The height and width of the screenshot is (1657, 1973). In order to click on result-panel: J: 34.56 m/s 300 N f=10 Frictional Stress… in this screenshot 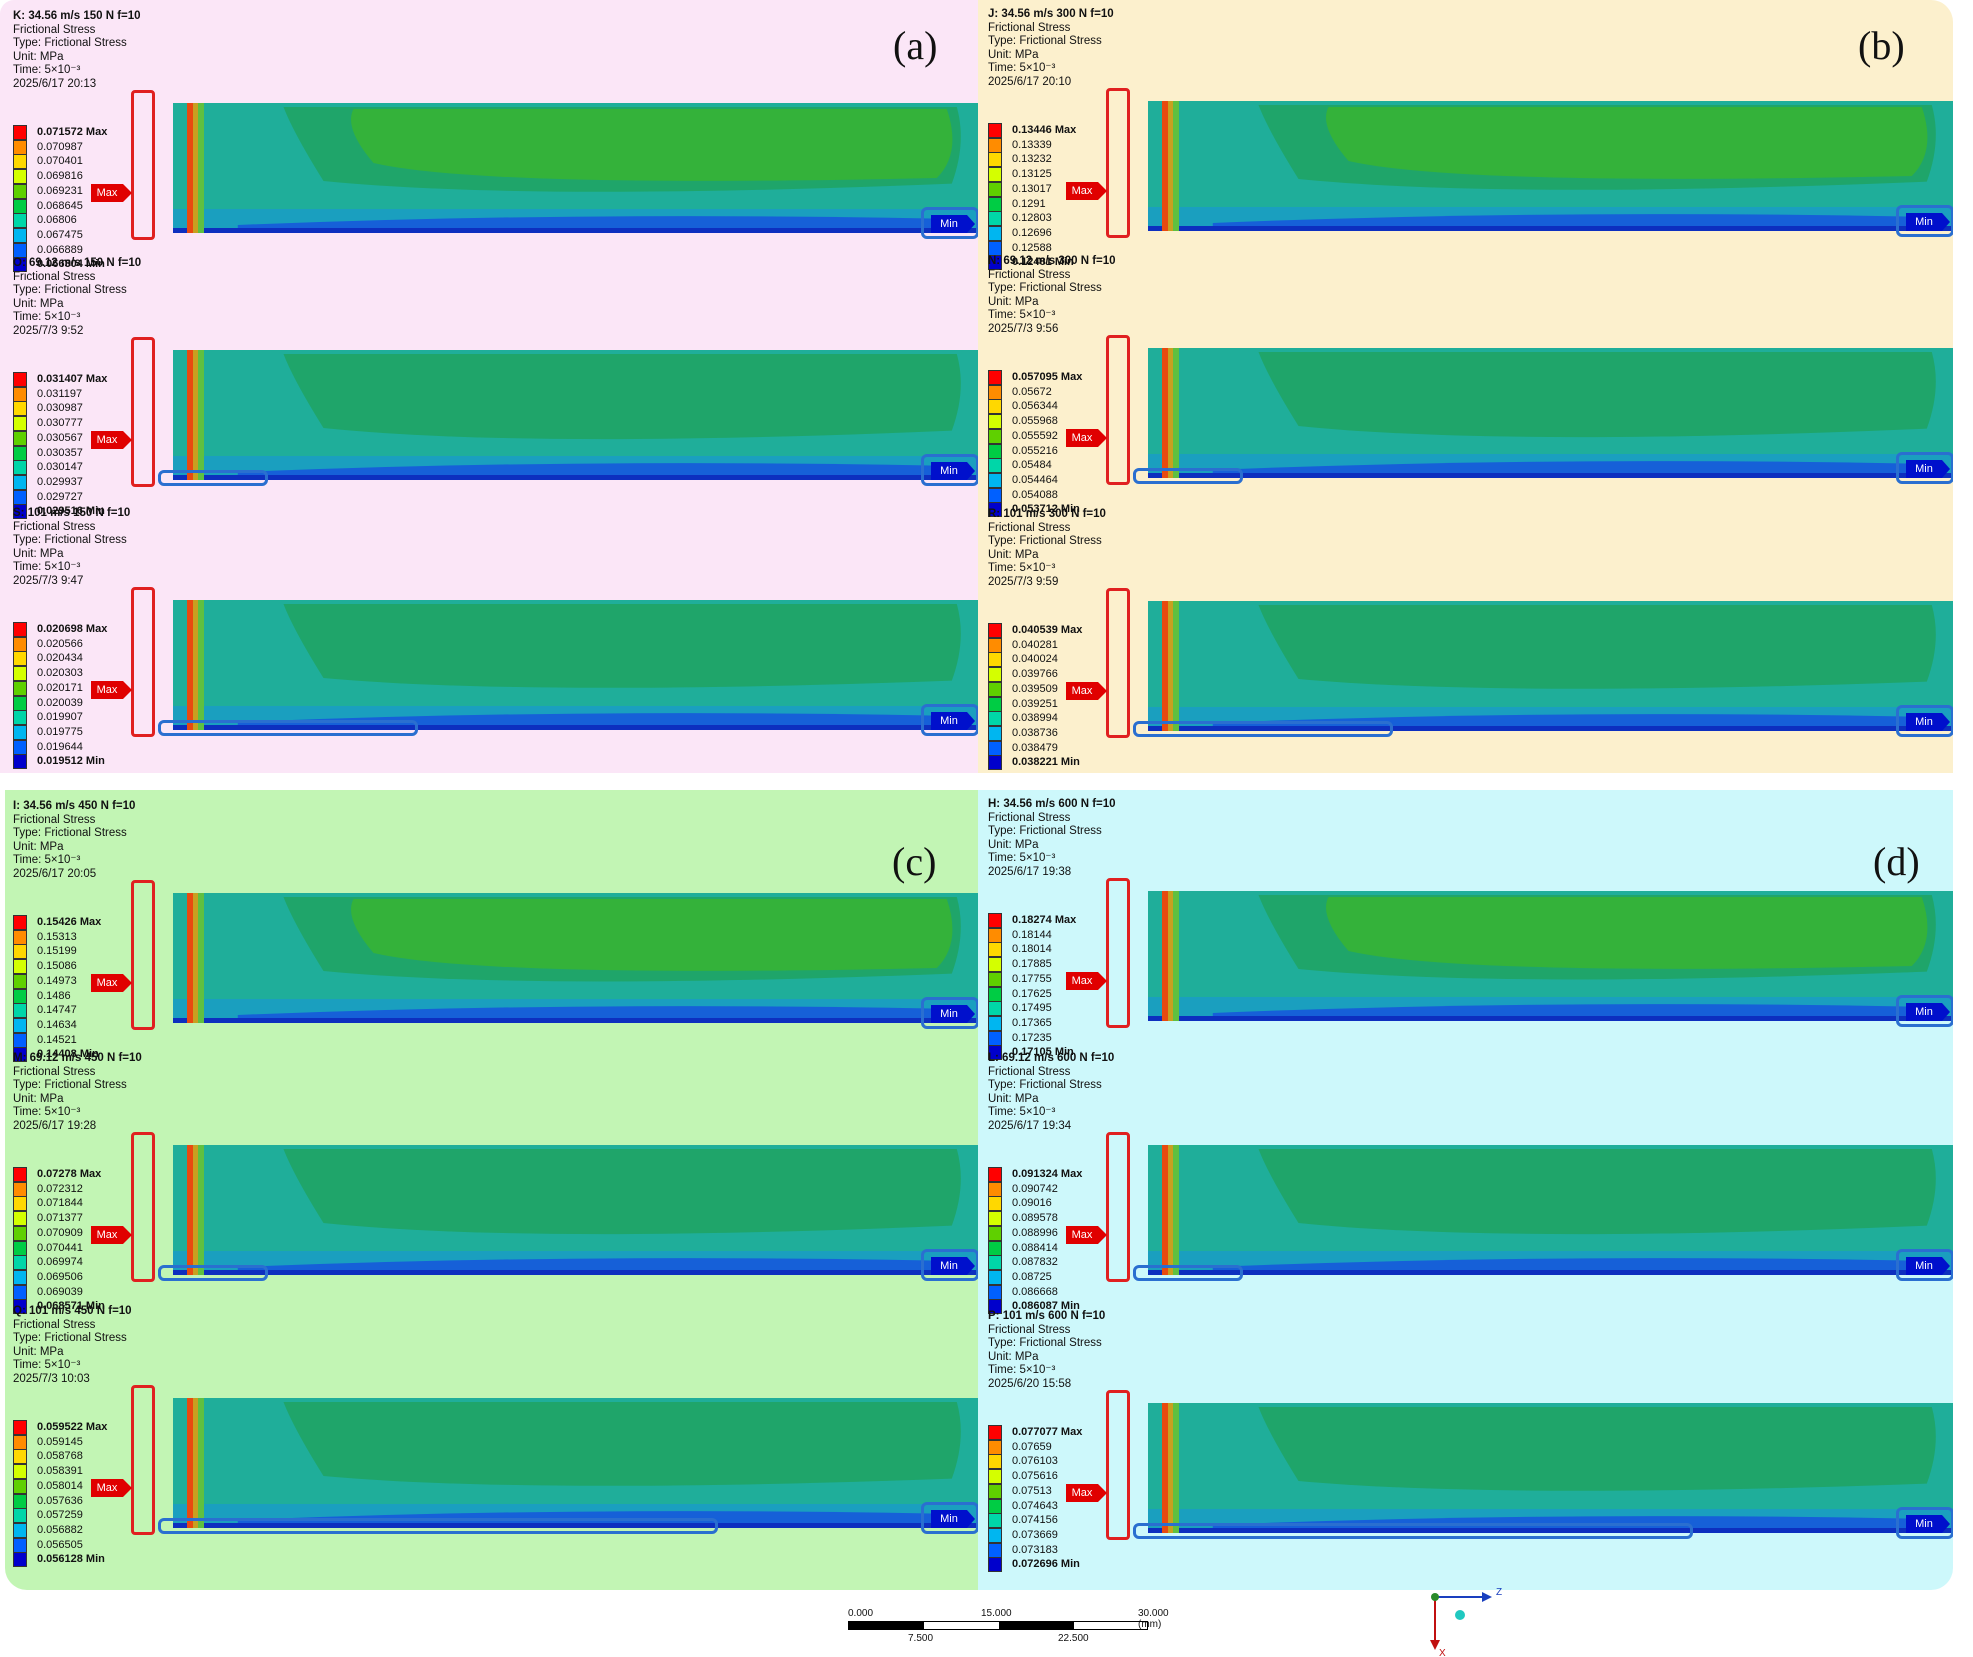, I will do `click(1470, 139)`.